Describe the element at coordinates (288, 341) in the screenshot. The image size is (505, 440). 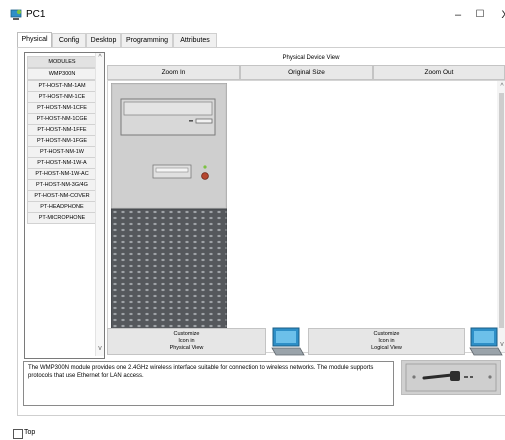
I see `pc-icon-physical` at that location.